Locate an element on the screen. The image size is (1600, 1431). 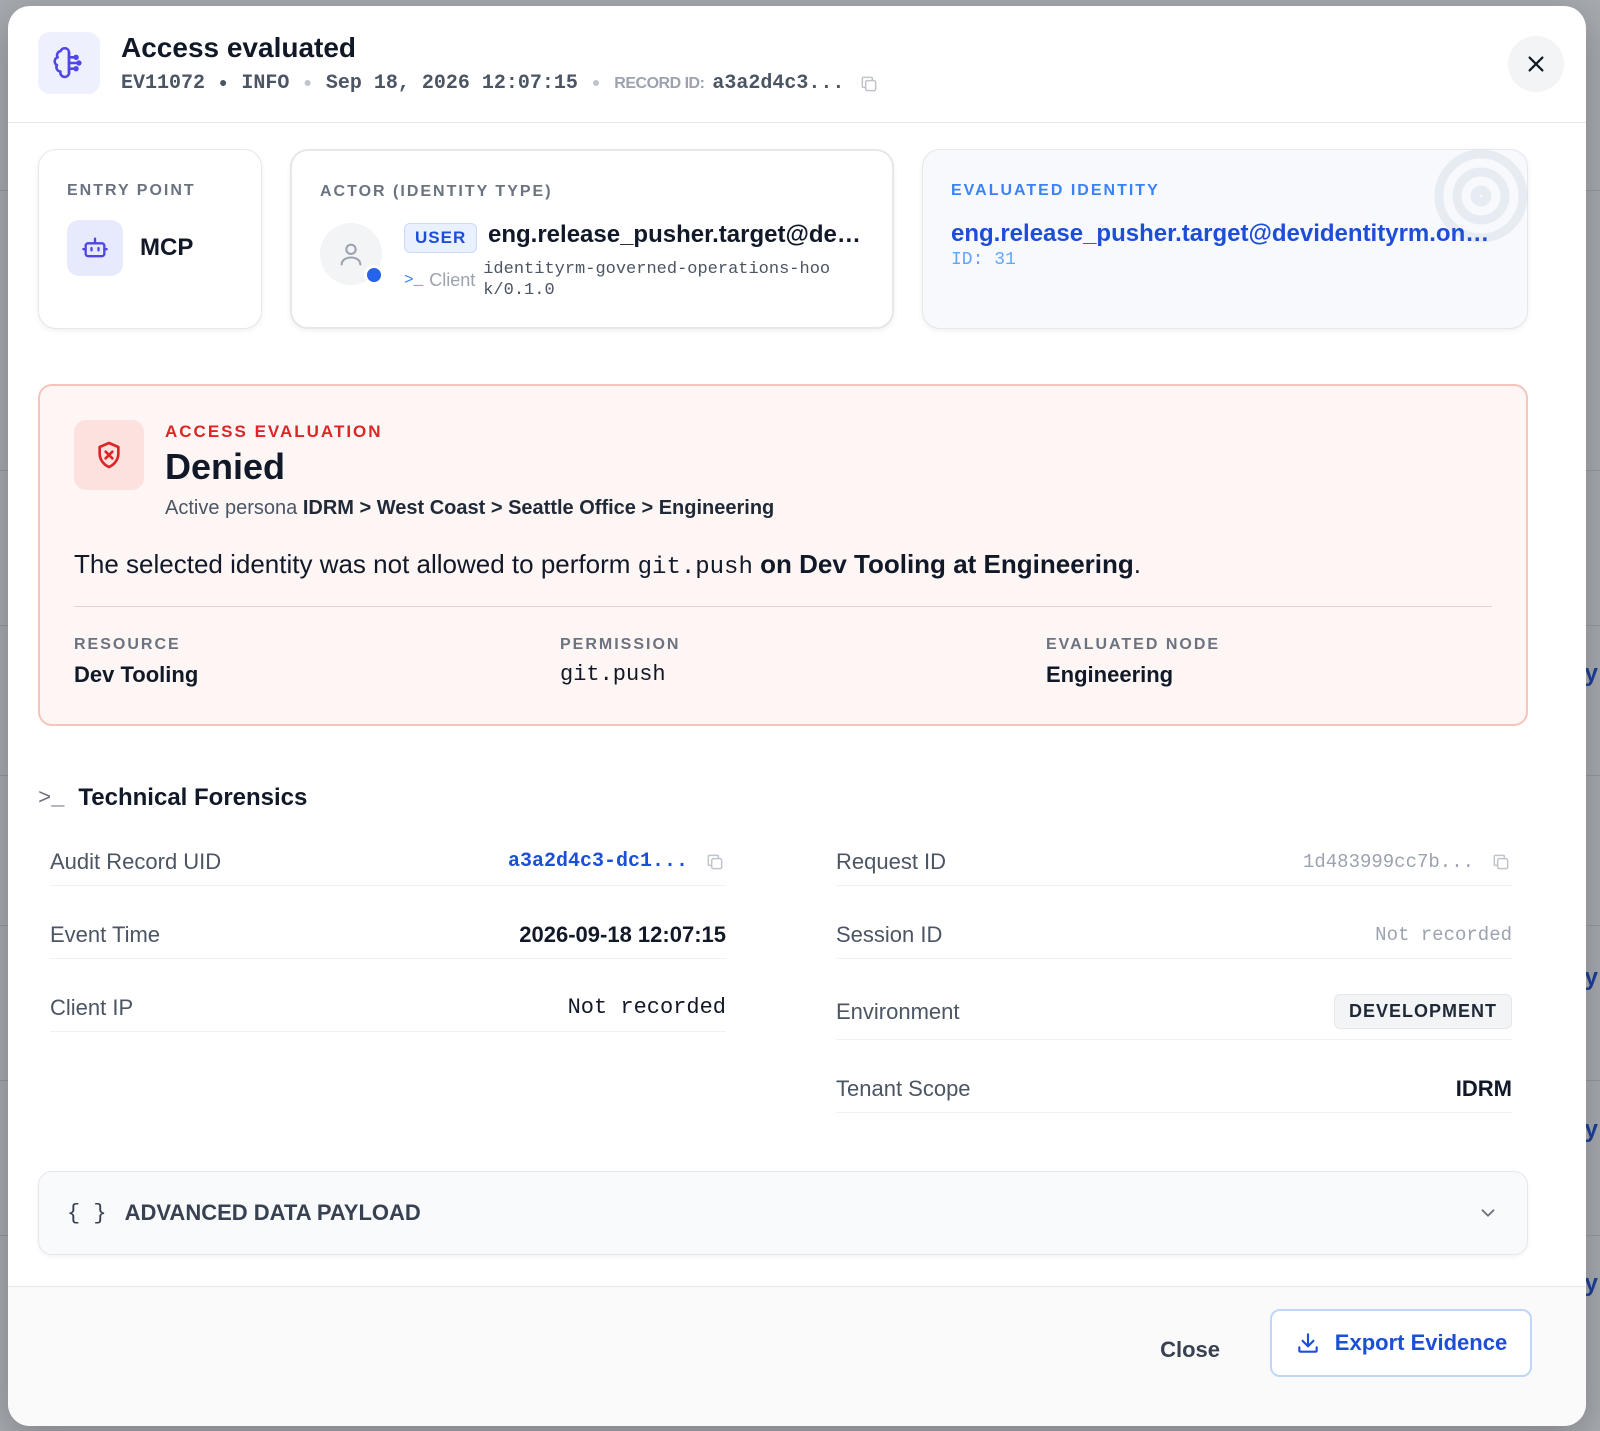
forensics-row-client-ip: Client IP Not recorded is located at coordinates (388, 1008).